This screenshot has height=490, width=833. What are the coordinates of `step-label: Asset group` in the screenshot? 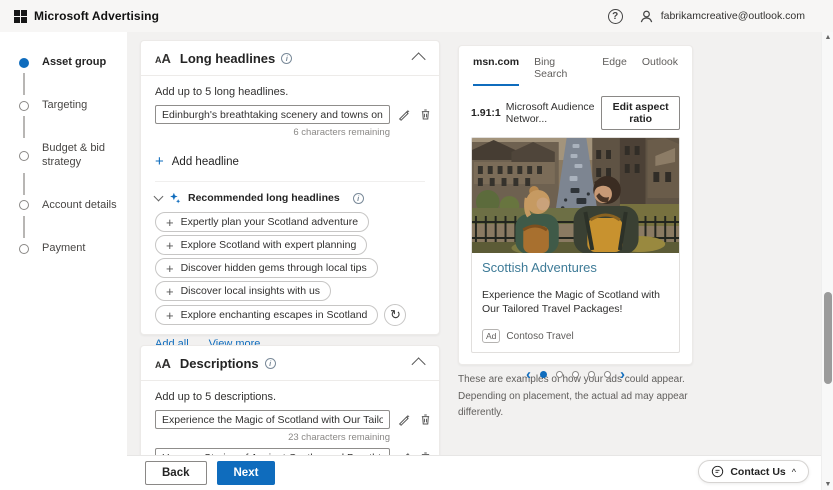 It's located at (74, 62).